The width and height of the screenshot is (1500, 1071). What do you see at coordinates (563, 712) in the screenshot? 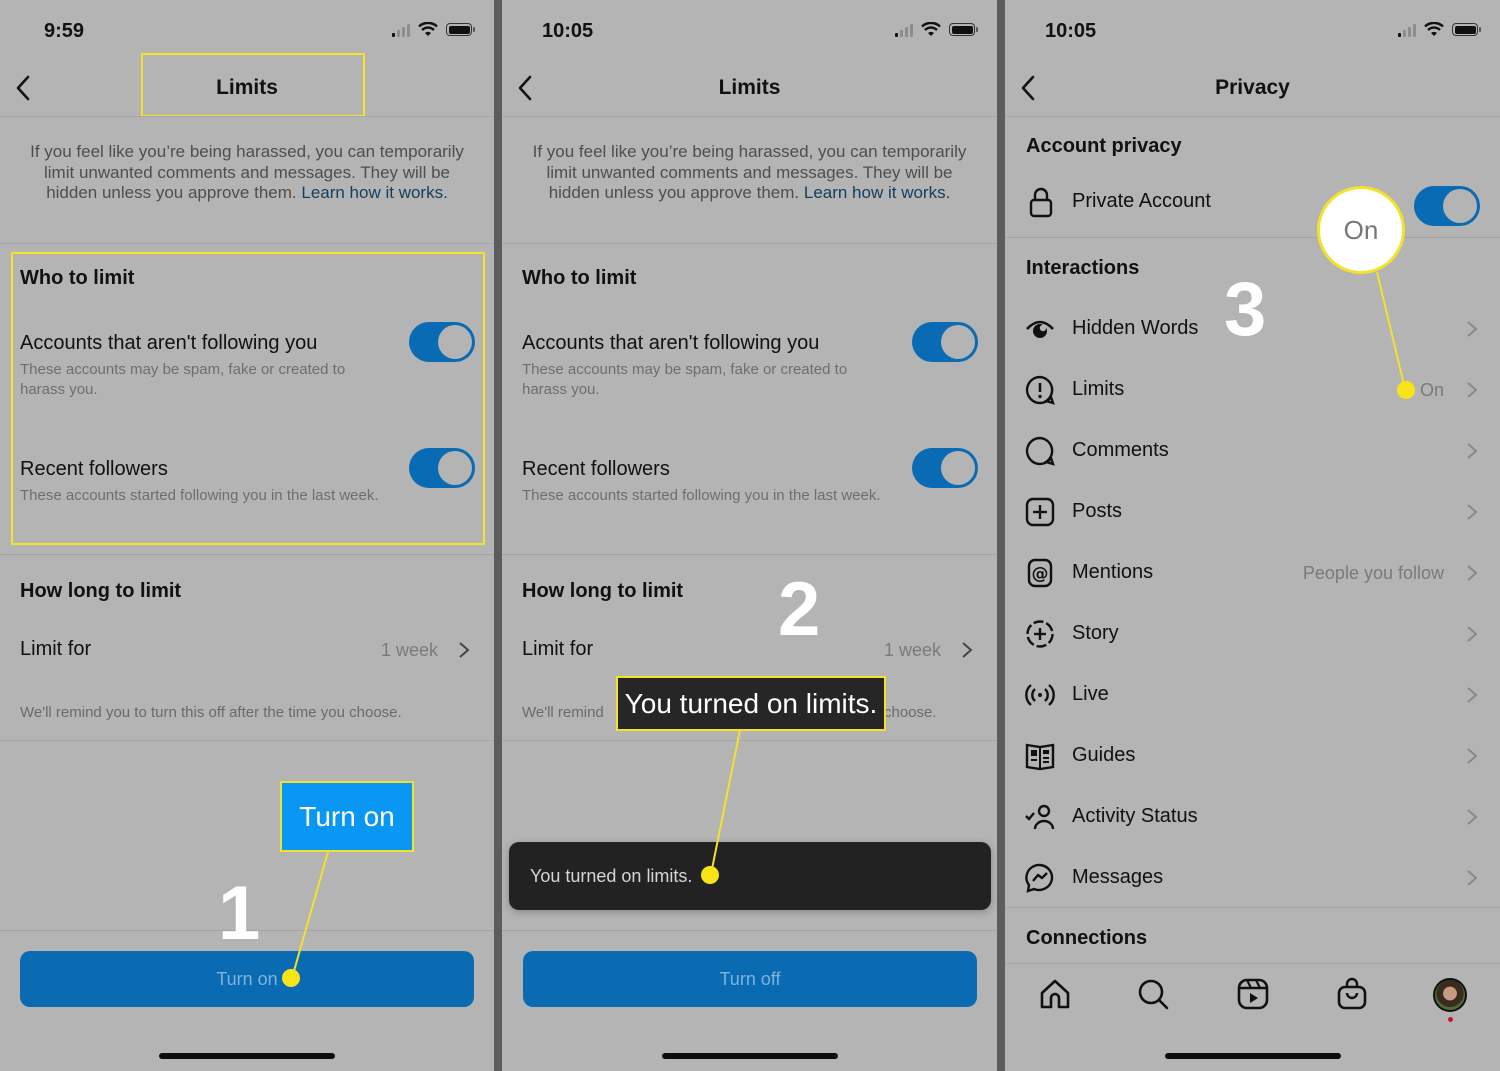
I see `reminder-note-left: We'll remind` at bounding box center [563, 712].